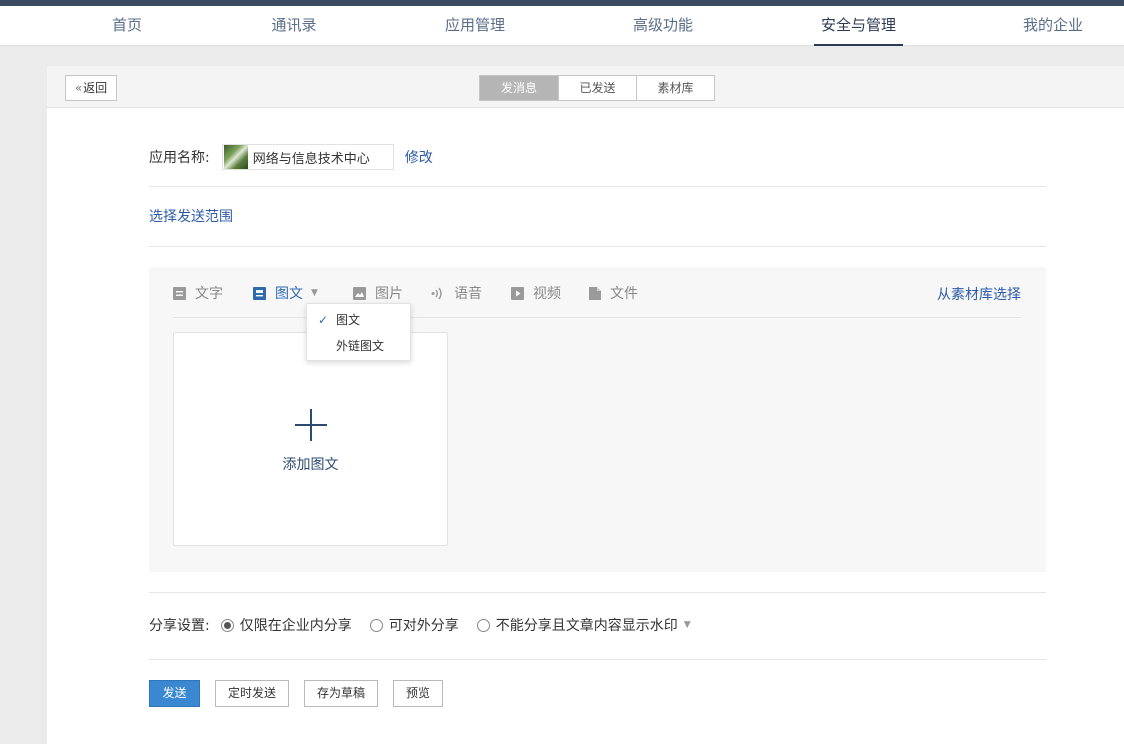  I want to click on share-option-external: 可对外分享, so click(414, 625).